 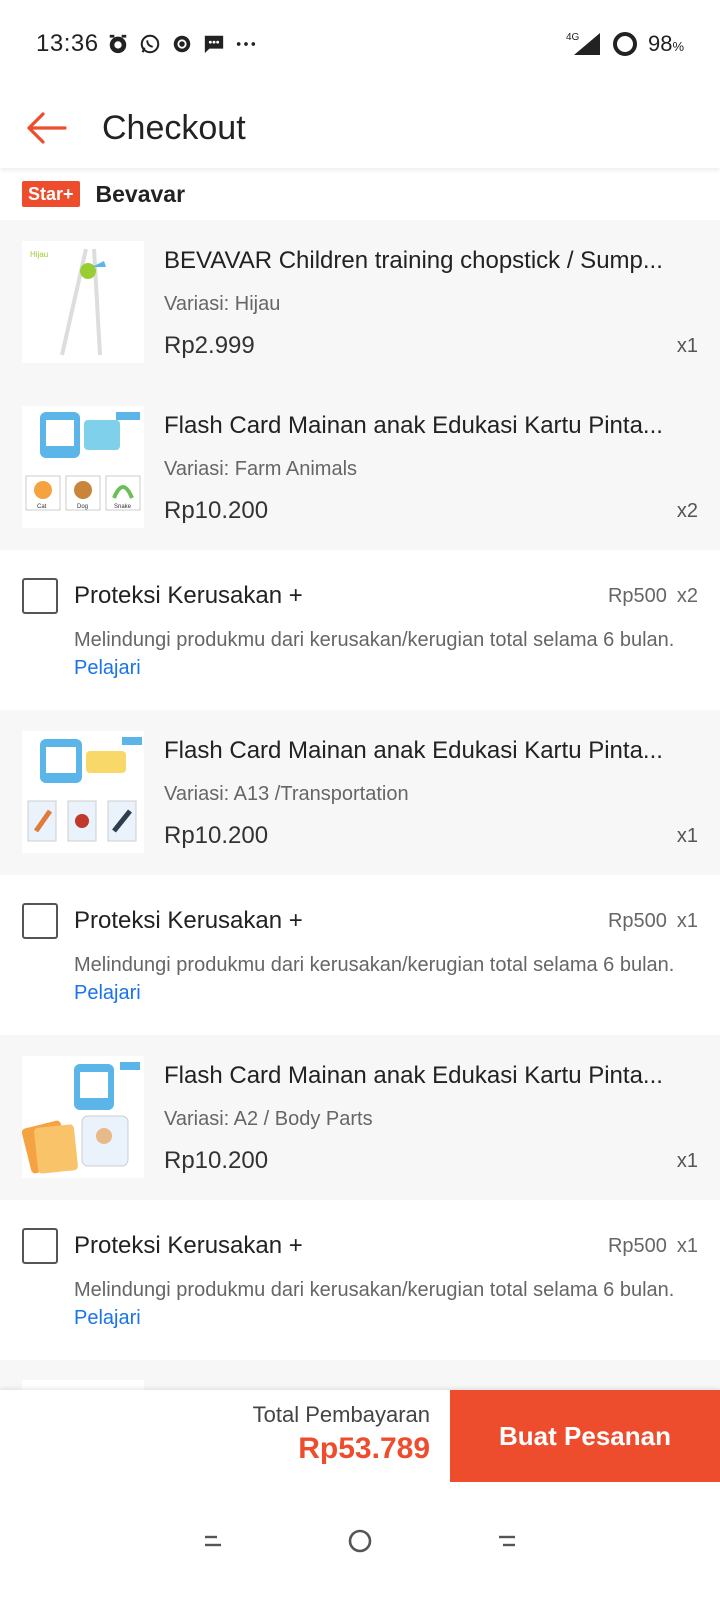 I want to click on product-variation: Variasi: A13 /Transportation, so click(x=286, y=794).